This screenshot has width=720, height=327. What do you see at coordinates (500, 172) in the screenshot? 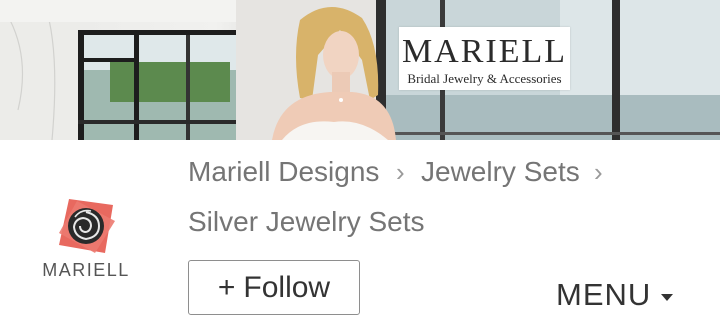
I see `breadcrumb-link-jewelry-sets: Jewelry Sets` at bounding box center [500, 172].